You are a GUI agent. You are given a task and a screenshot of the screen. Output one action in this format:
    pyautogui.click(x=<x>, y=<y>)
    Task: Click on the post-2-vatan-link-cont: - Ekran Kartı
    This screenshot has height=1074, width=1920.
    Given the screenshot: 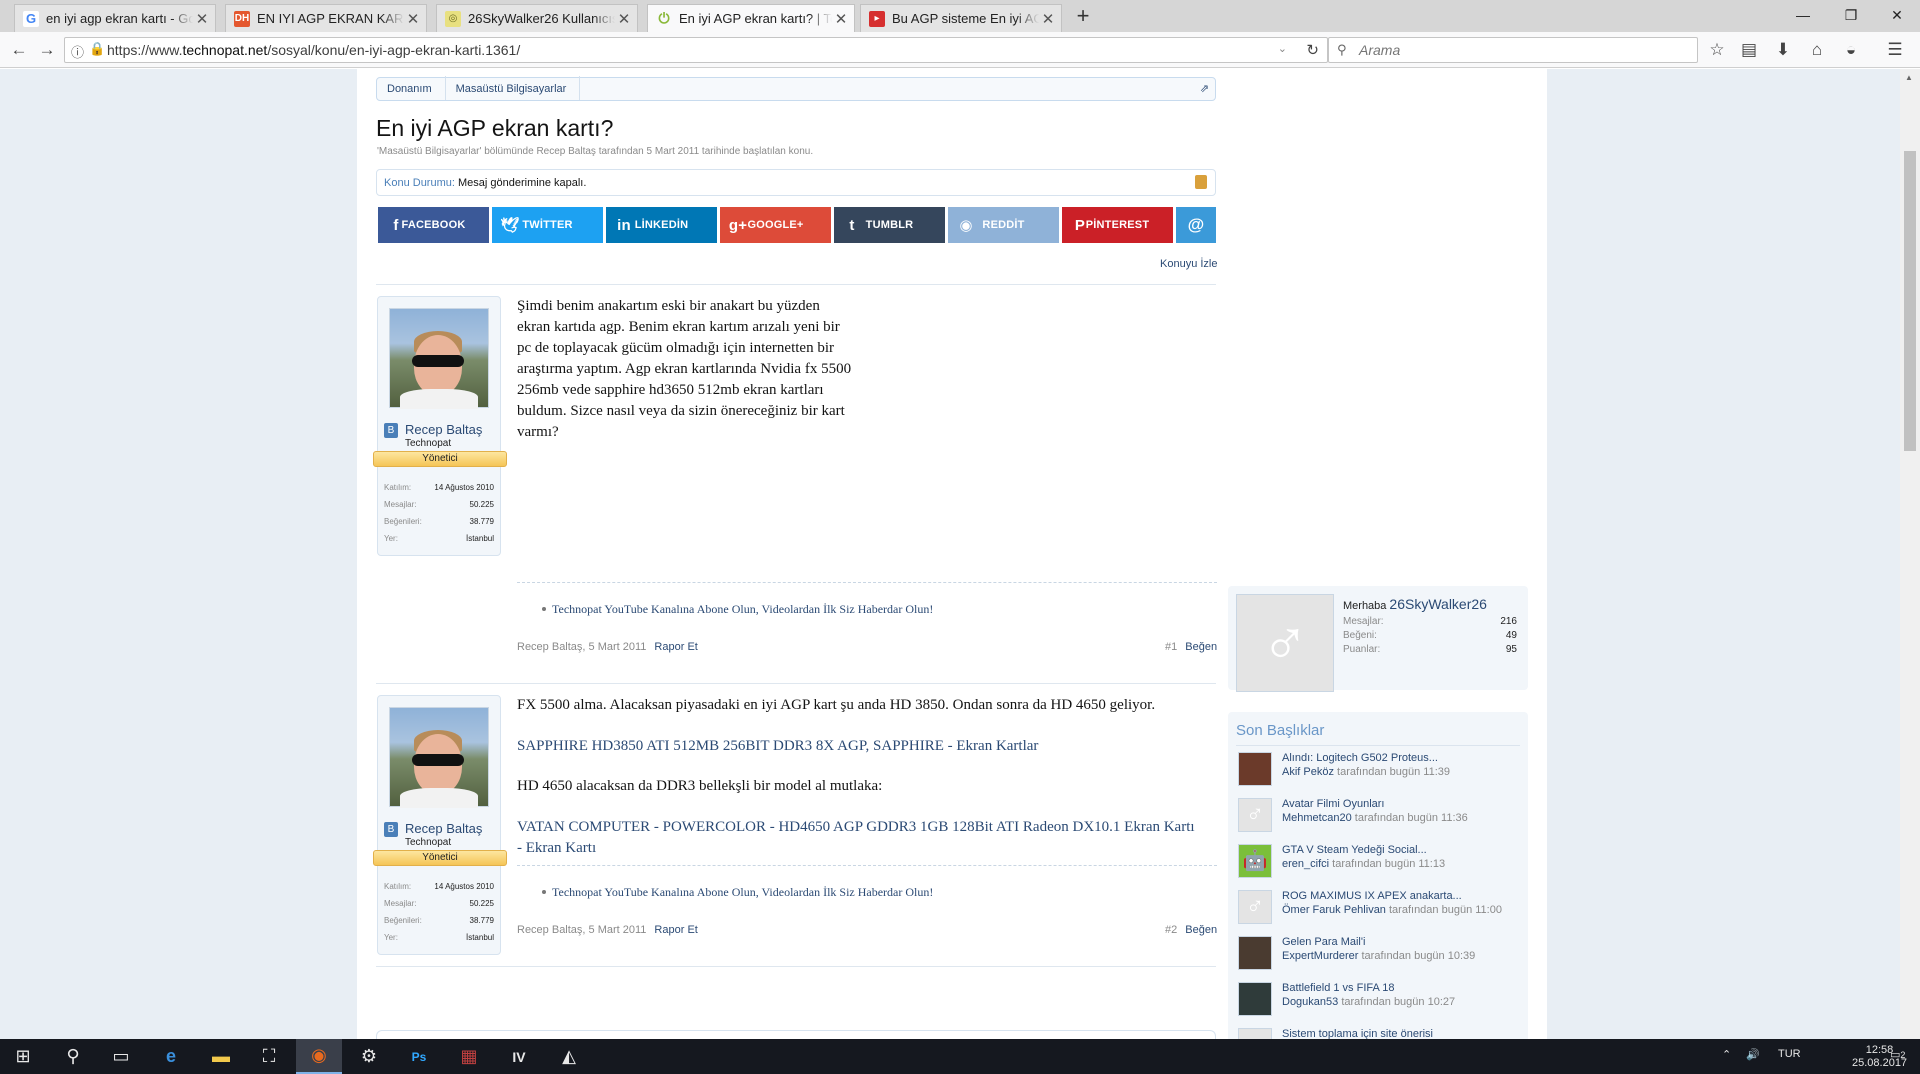 What is the action you would take?
    pyautogui.click(x=556, y=848)
    